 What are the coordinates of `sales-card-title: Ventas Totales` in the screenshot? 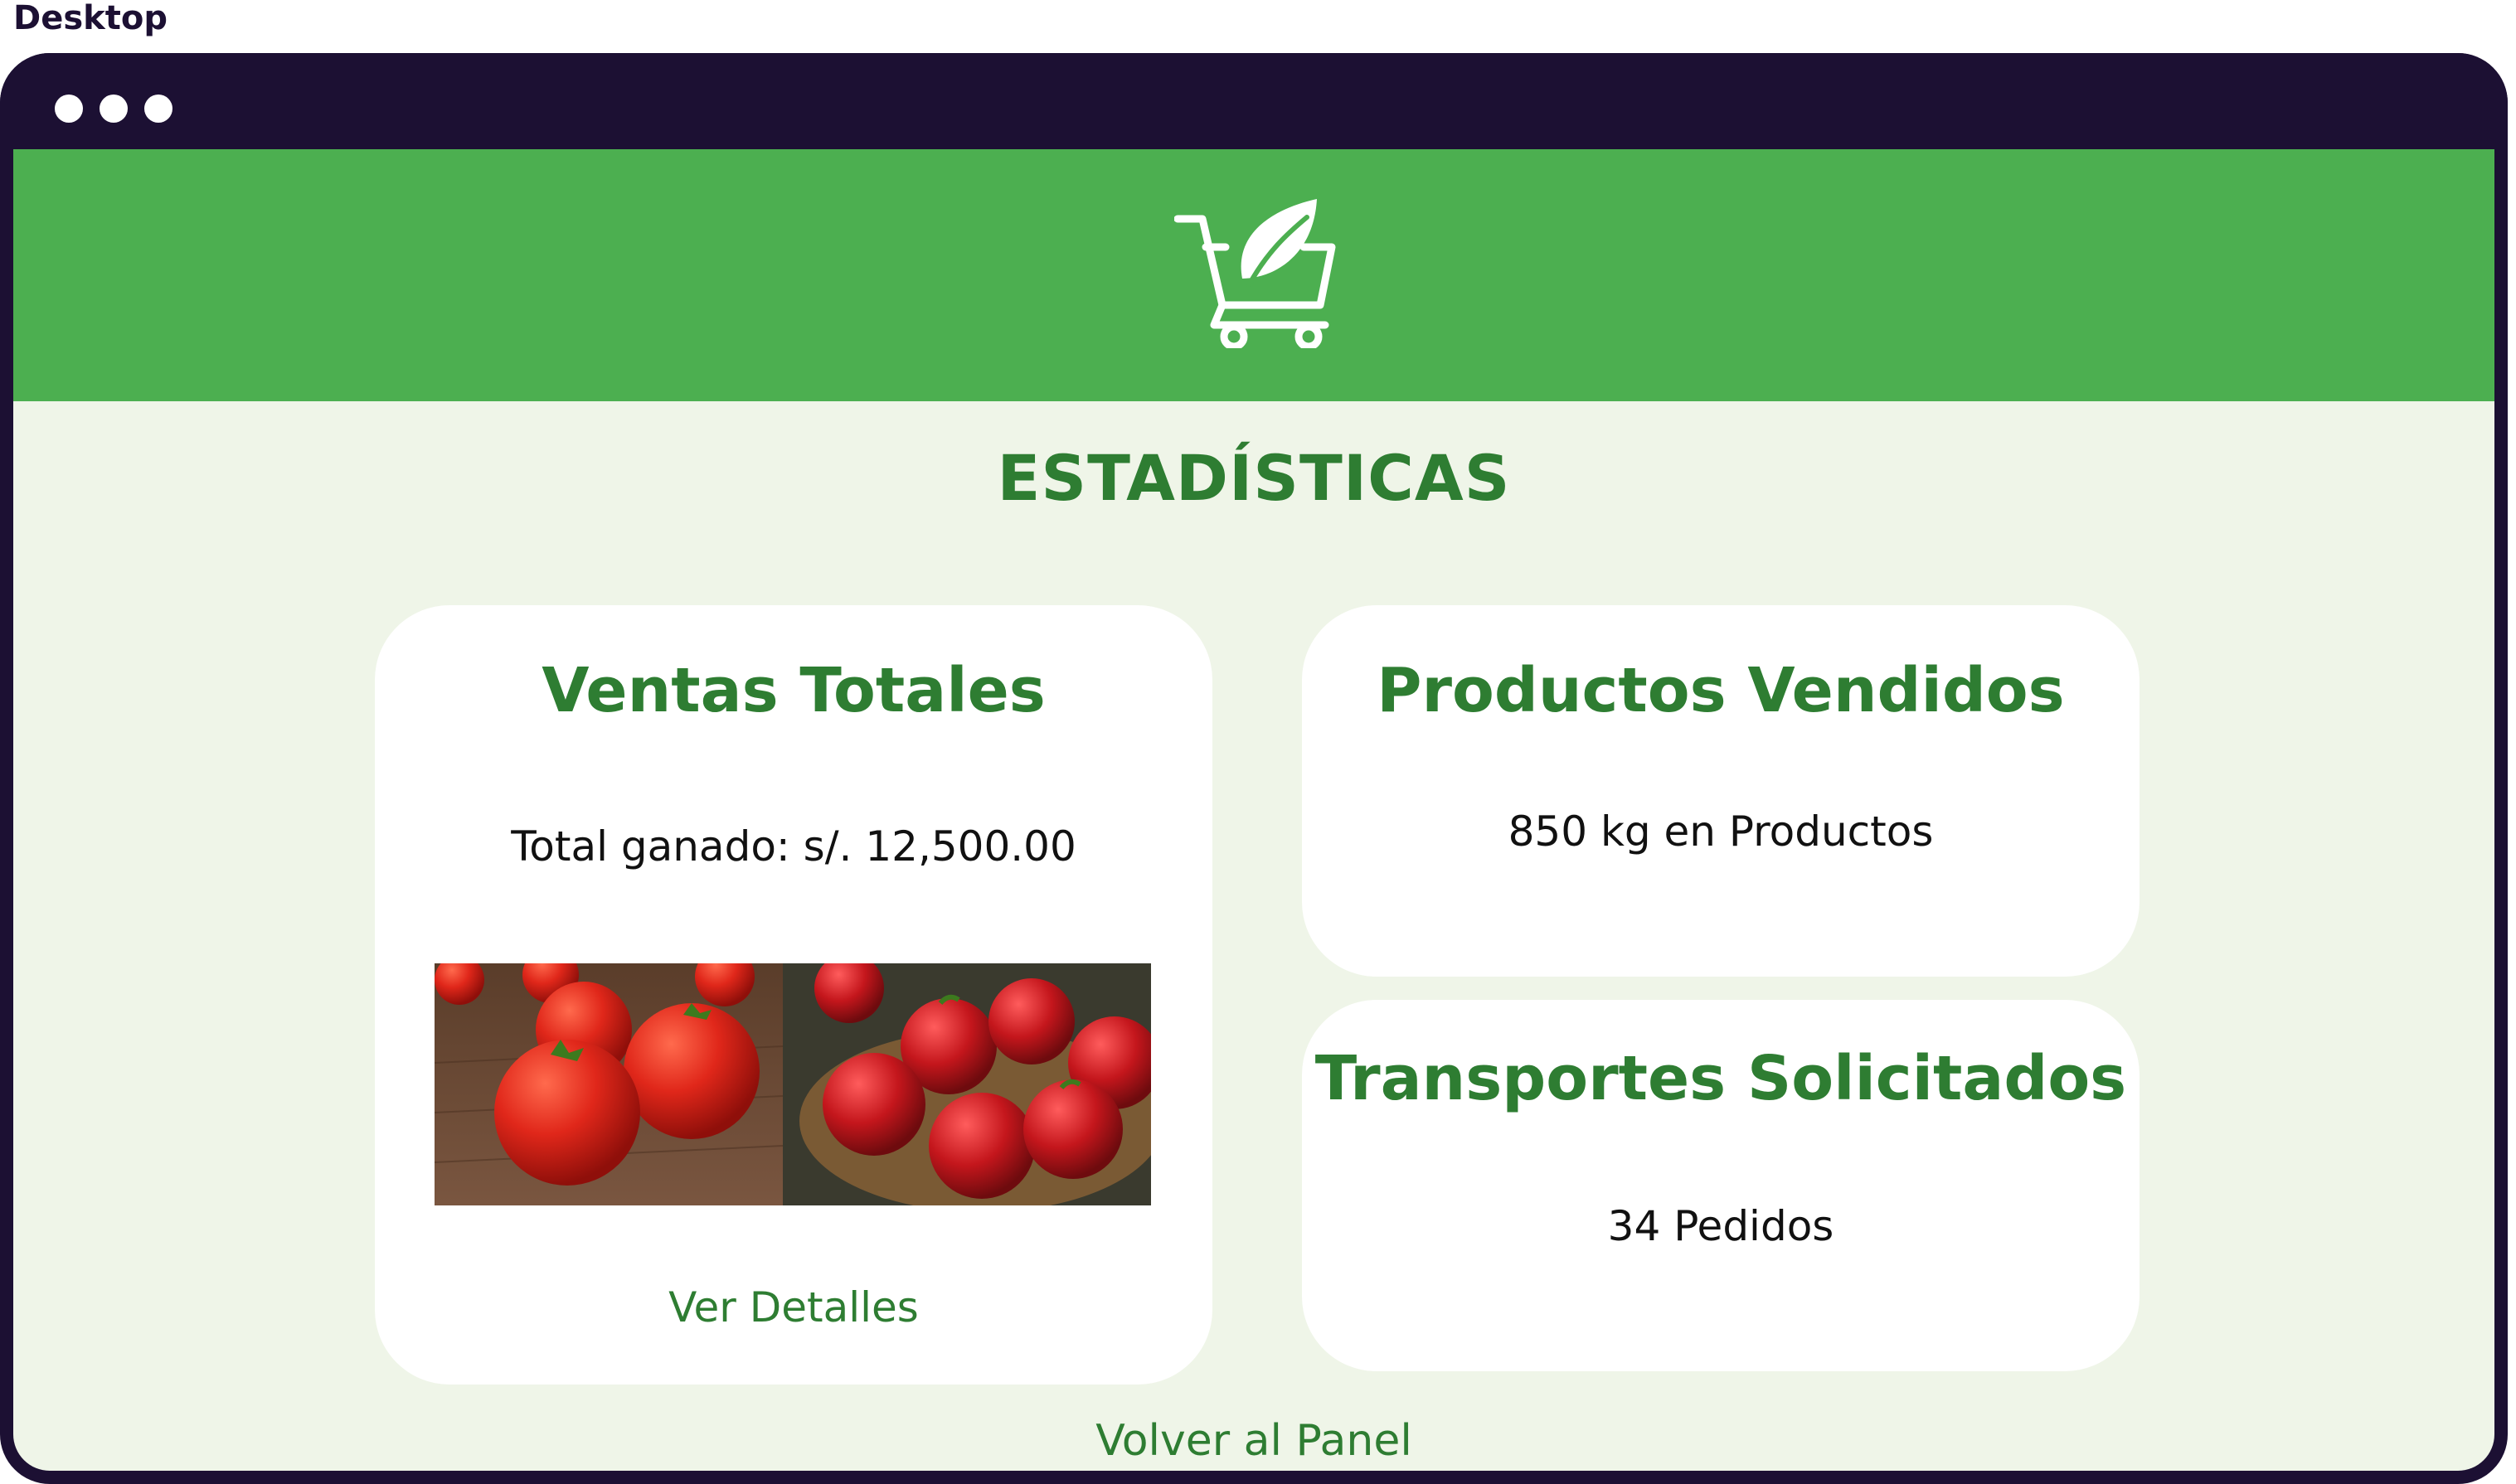 It's located at (794, 691).